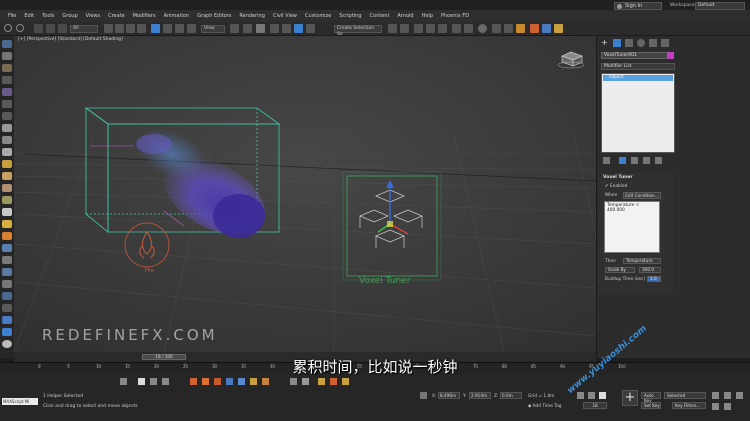  Describe the element at coordinates (7, 92) in the screenshot. I see `chart-icon` at that location.